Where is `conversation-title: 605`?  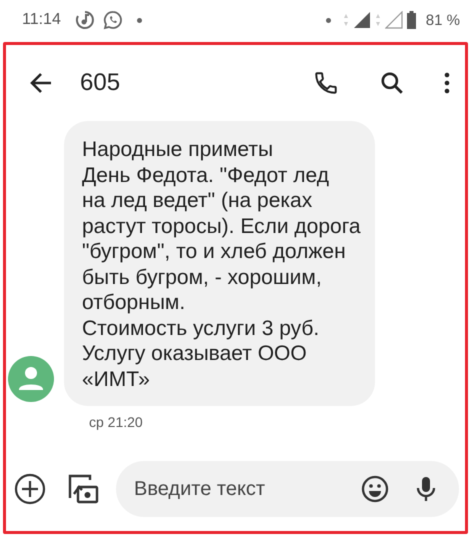
conversation-title: 605 is located at coordinates (100, 83).